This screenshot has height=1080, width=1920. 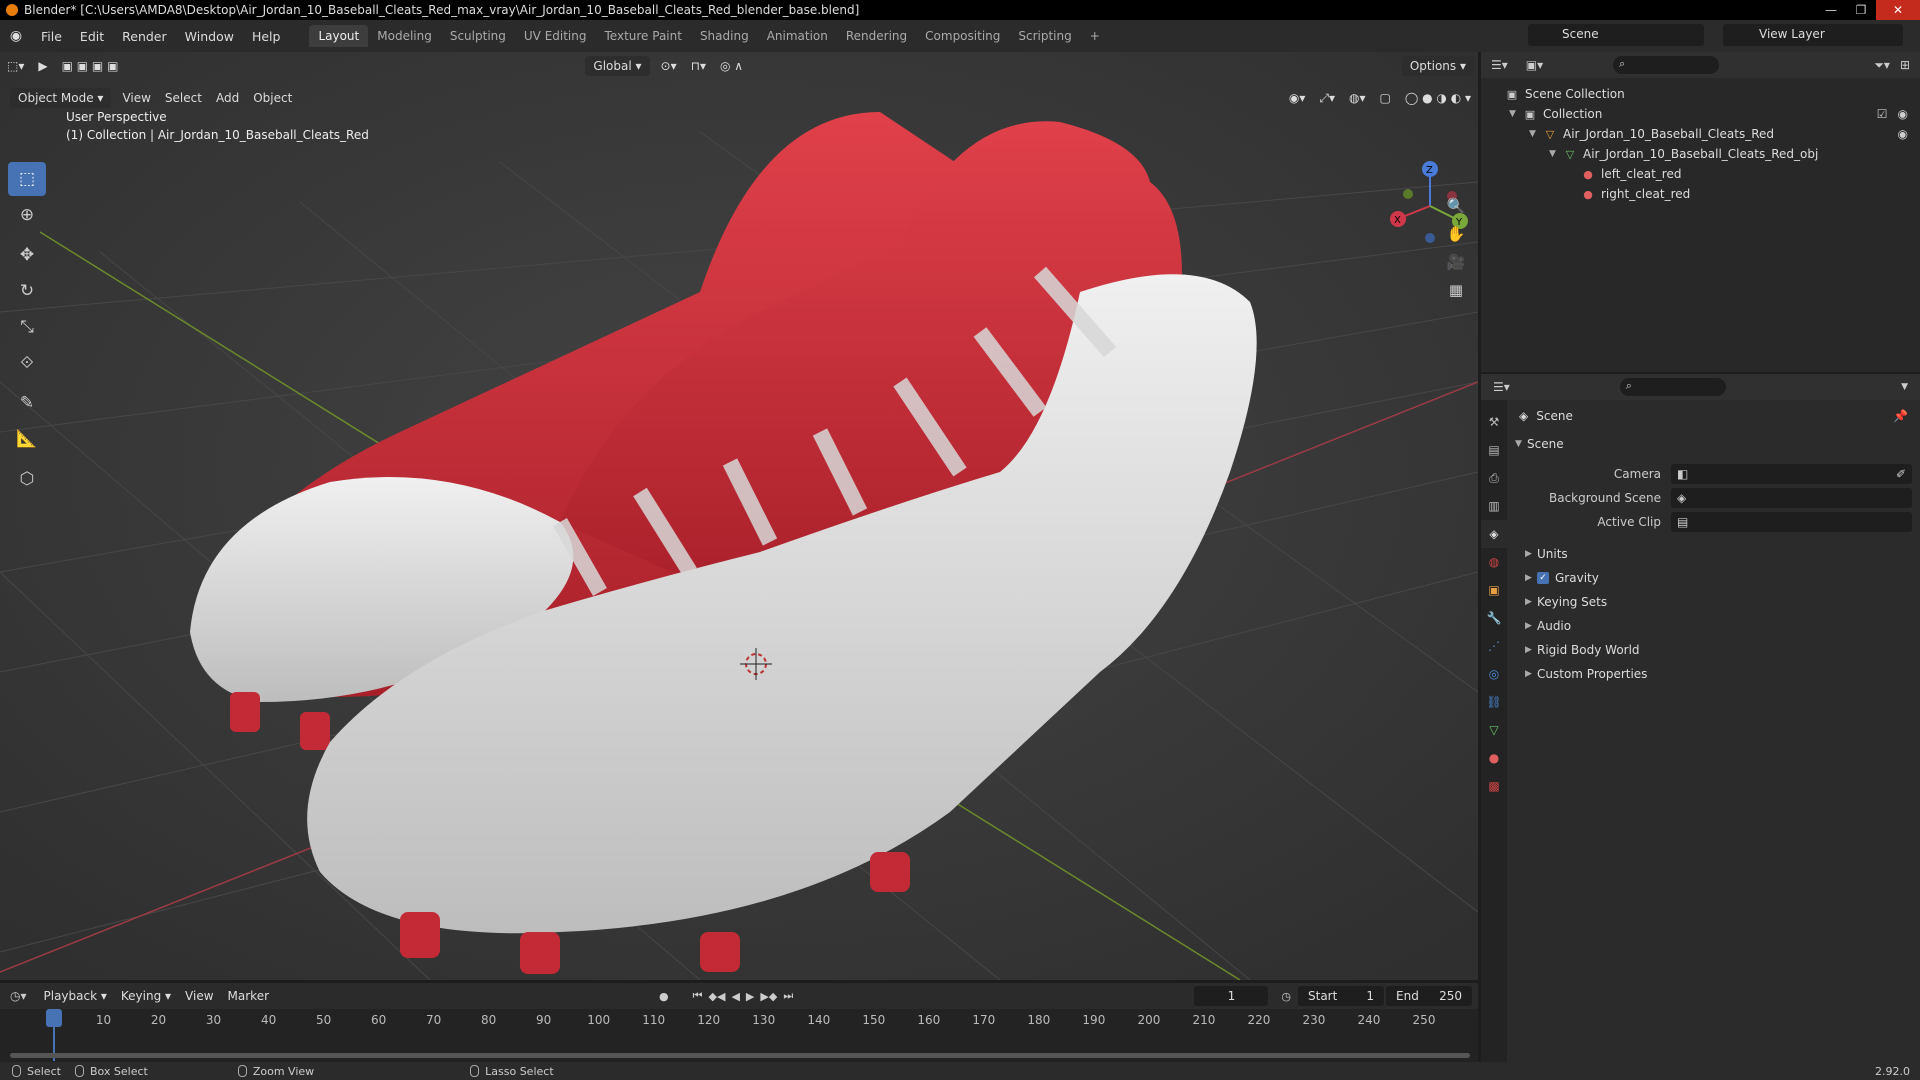 What do you see at coordinates (797, 36) in the screenshot?
I see `tab-animation: Animation` at bounding box center [797, 36].